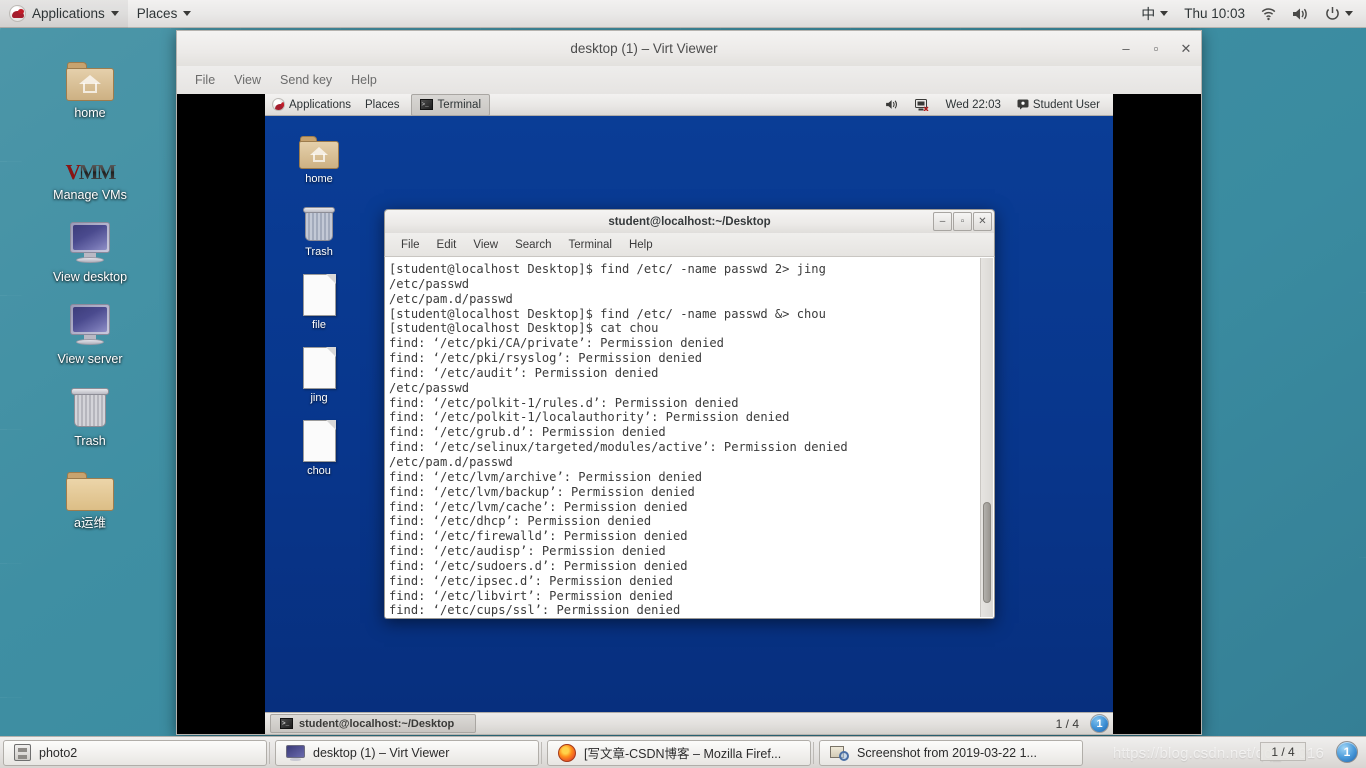 The width and height of the screenshot is (1366, 768). I want to click on guest-system-tray: Wed 22:03 Student User, so click(995, 105).